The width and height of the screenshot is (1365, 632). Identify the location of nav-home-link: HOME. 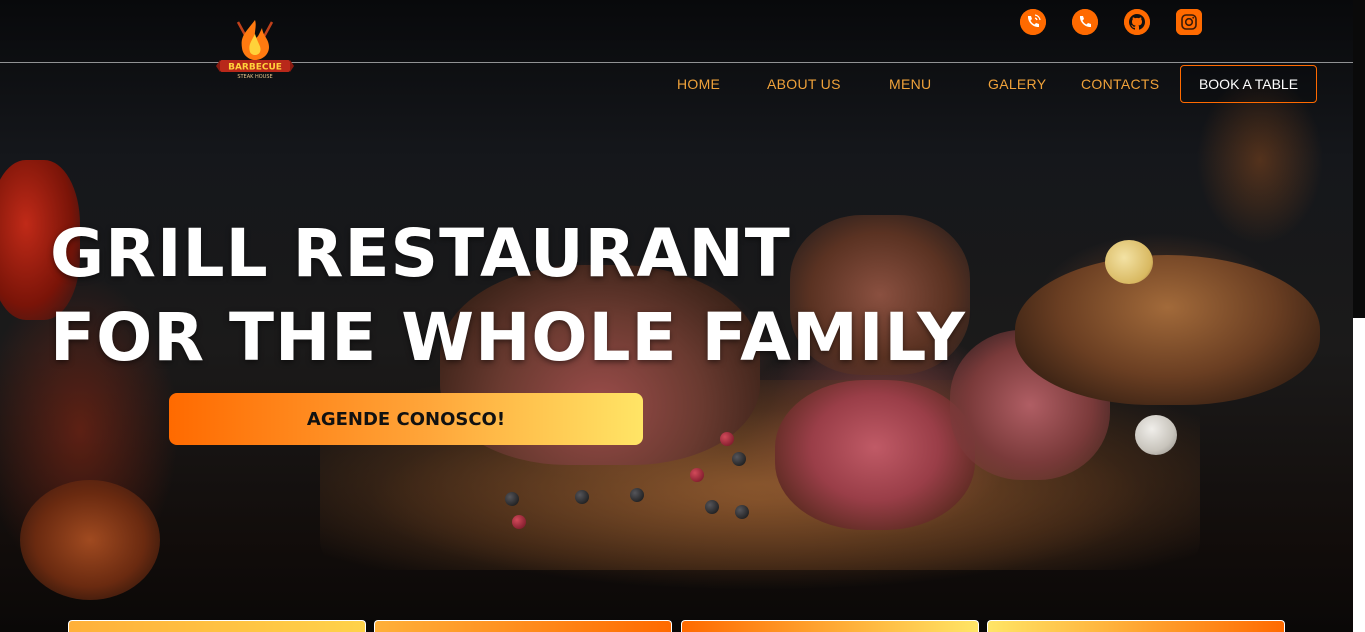
(698, 84).